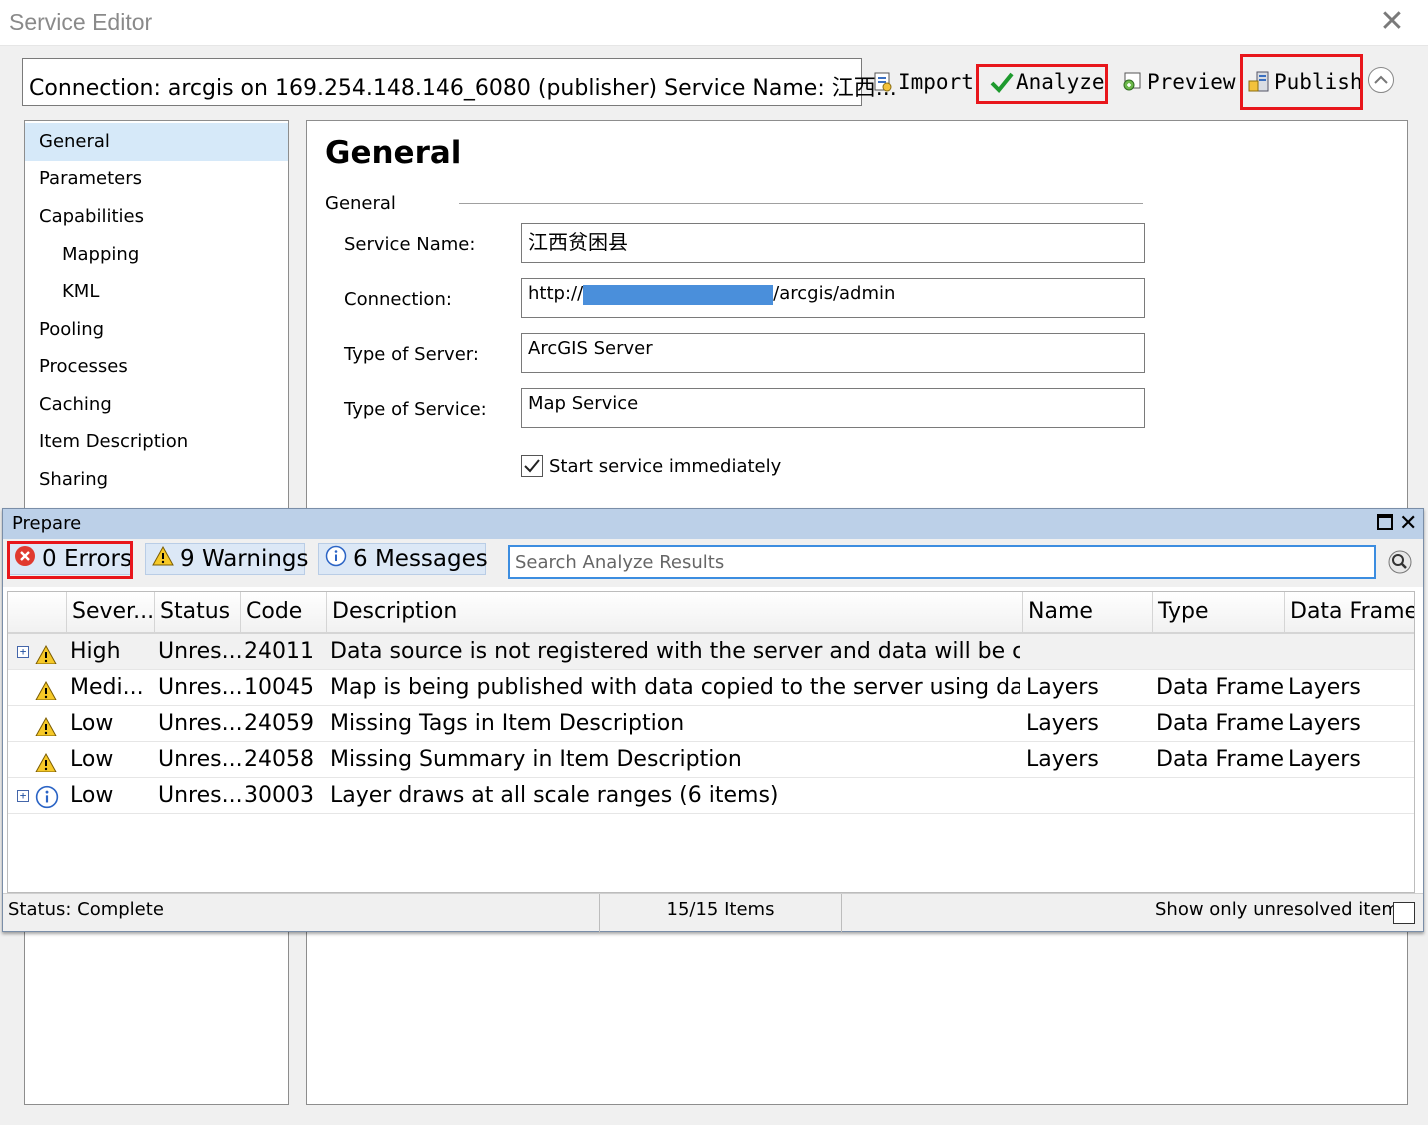 The width and height of the screenshot is (1428, 1125). What do you see at coordinates (1220, 652) in the screenshot?
I see `type-cell` at bounding box center [1220, 652].